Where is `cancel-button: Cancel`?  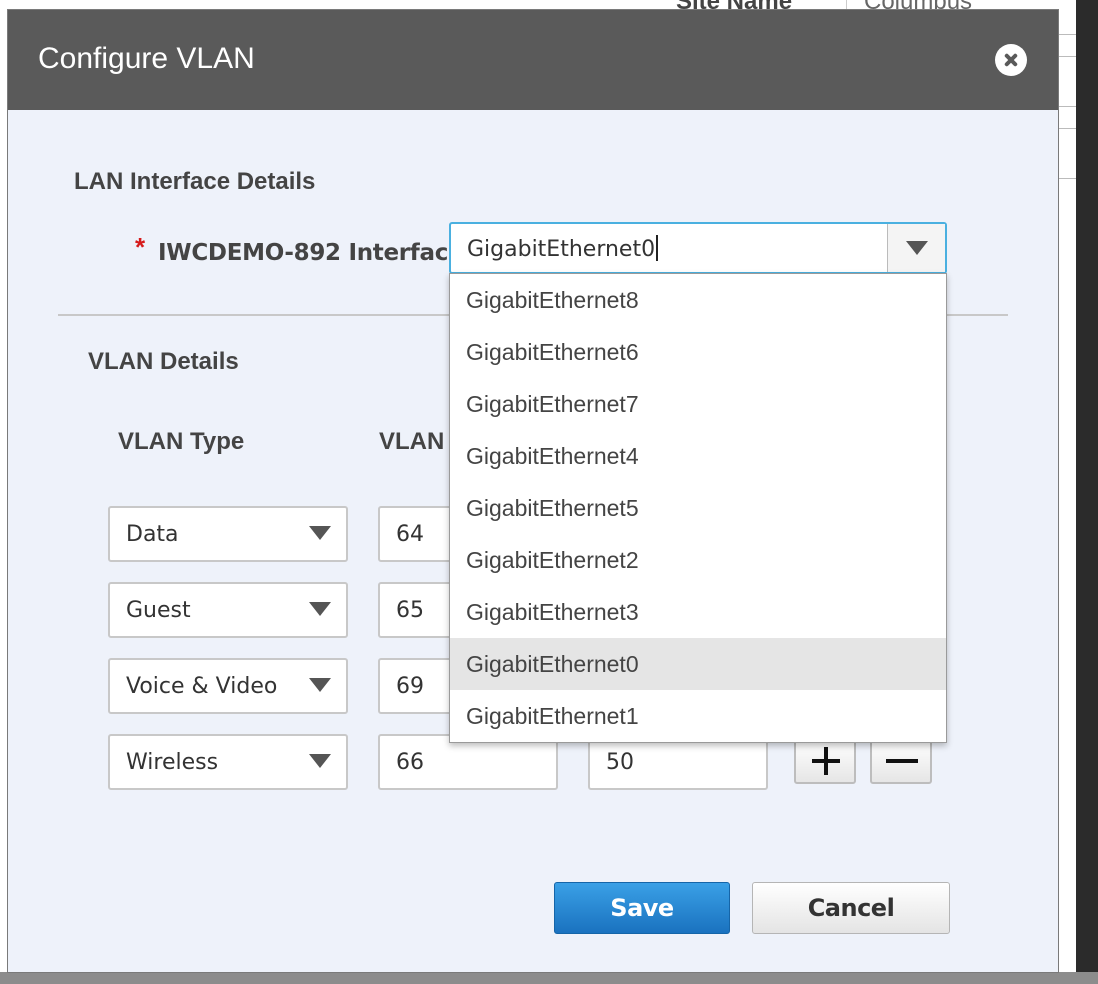 cancel-button: Cancel is located at coordinates (851, 908).